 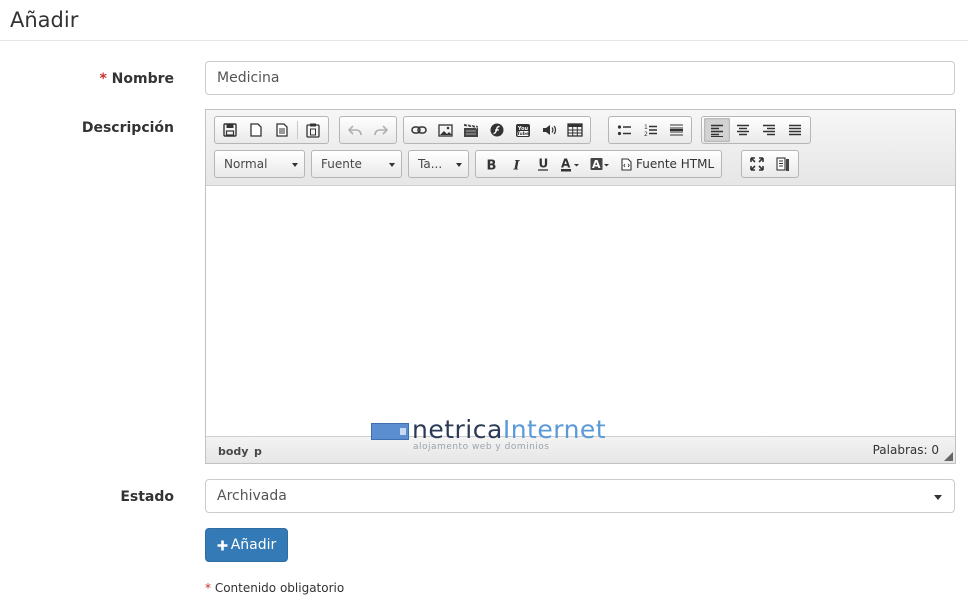 What do you see at coordinates (230, 130) in the screenshot?
I see `save-icon` at bounding box center [230, 130].